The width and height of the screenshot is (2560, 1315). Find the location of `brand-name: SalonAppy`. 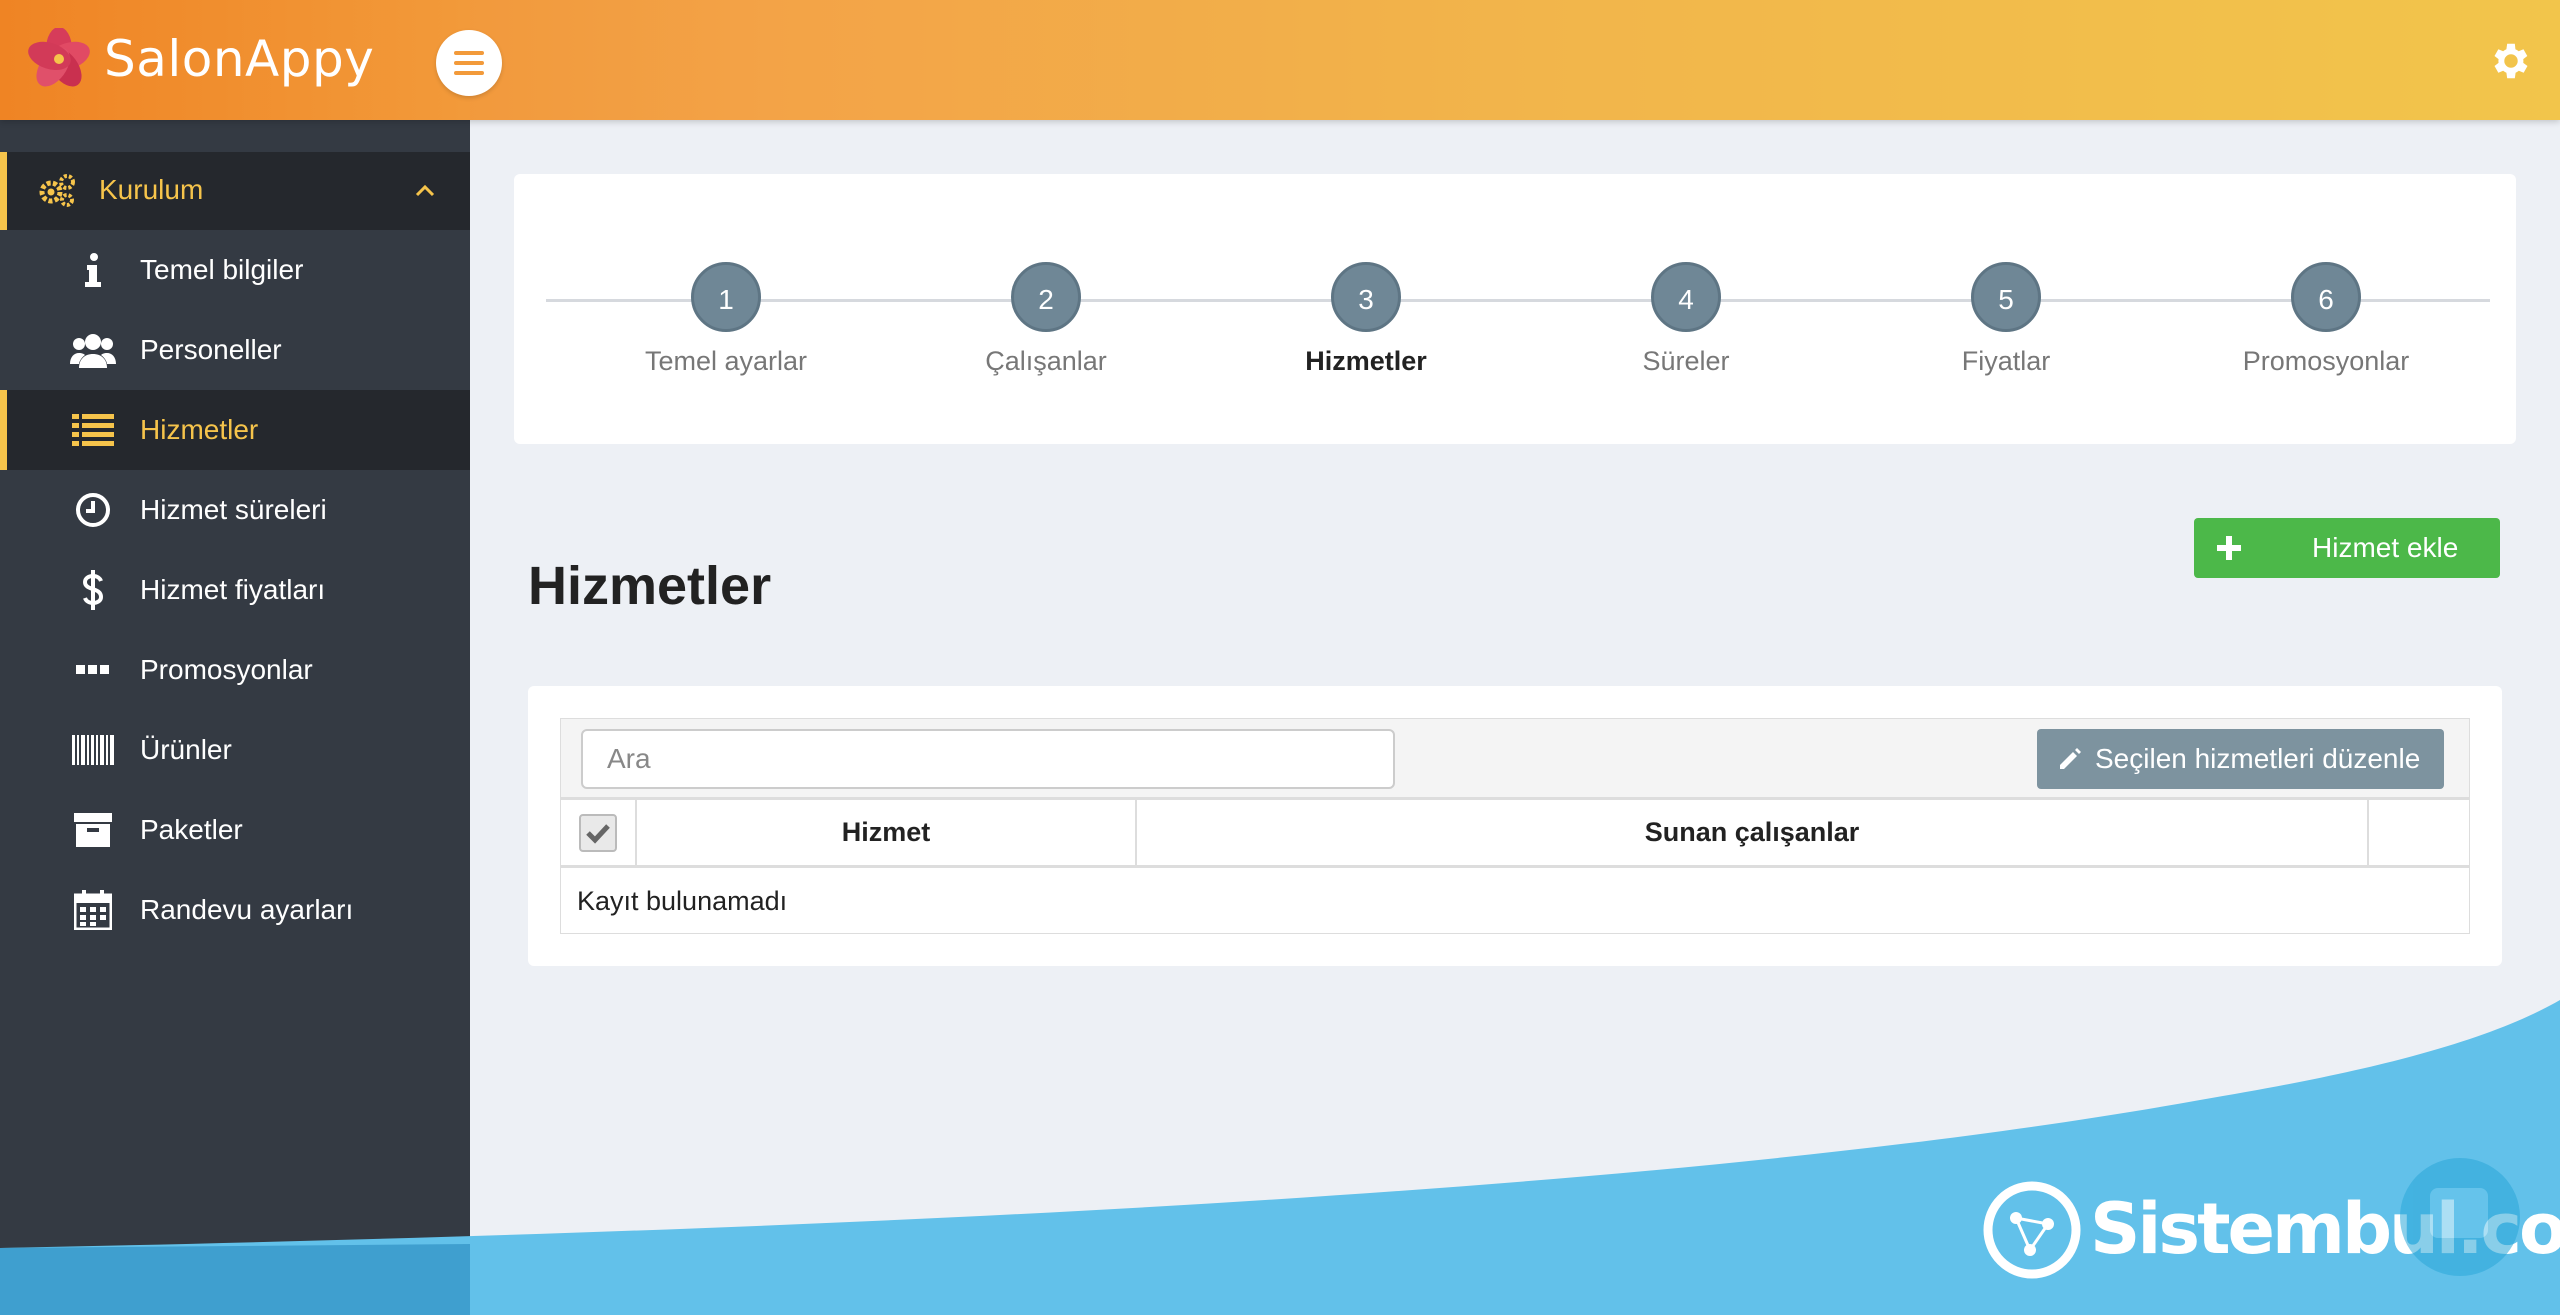

brand-name: SalonAppy is located at coordinates (239, 59).